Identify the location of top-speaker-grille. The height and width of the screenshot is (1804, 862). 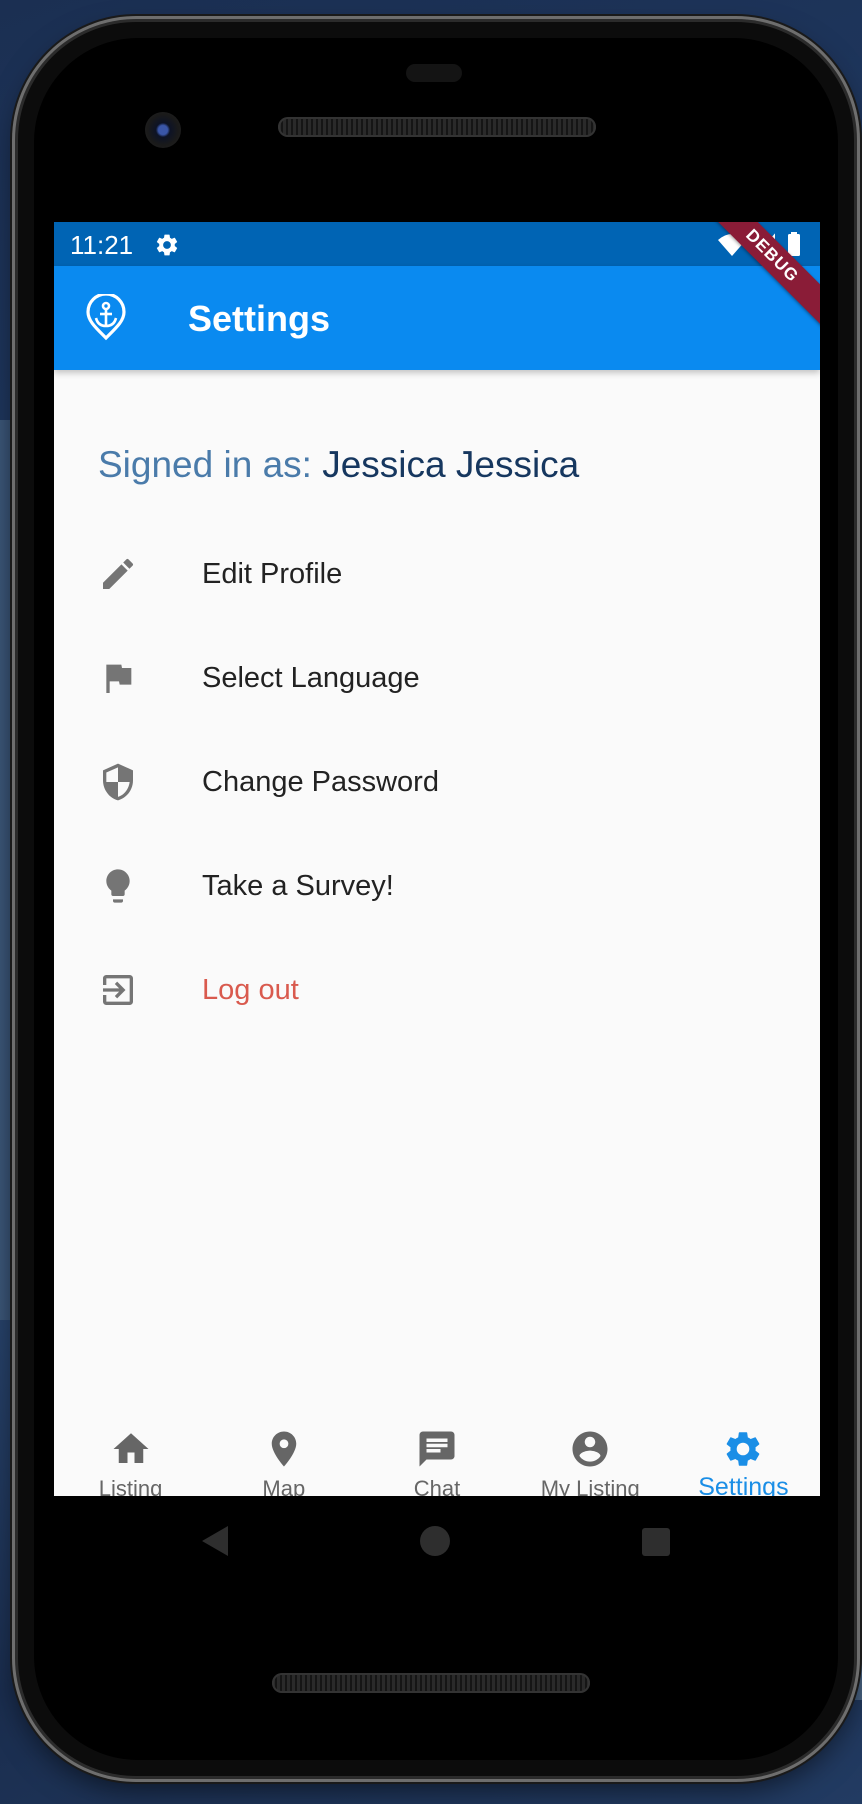
(437, 127).